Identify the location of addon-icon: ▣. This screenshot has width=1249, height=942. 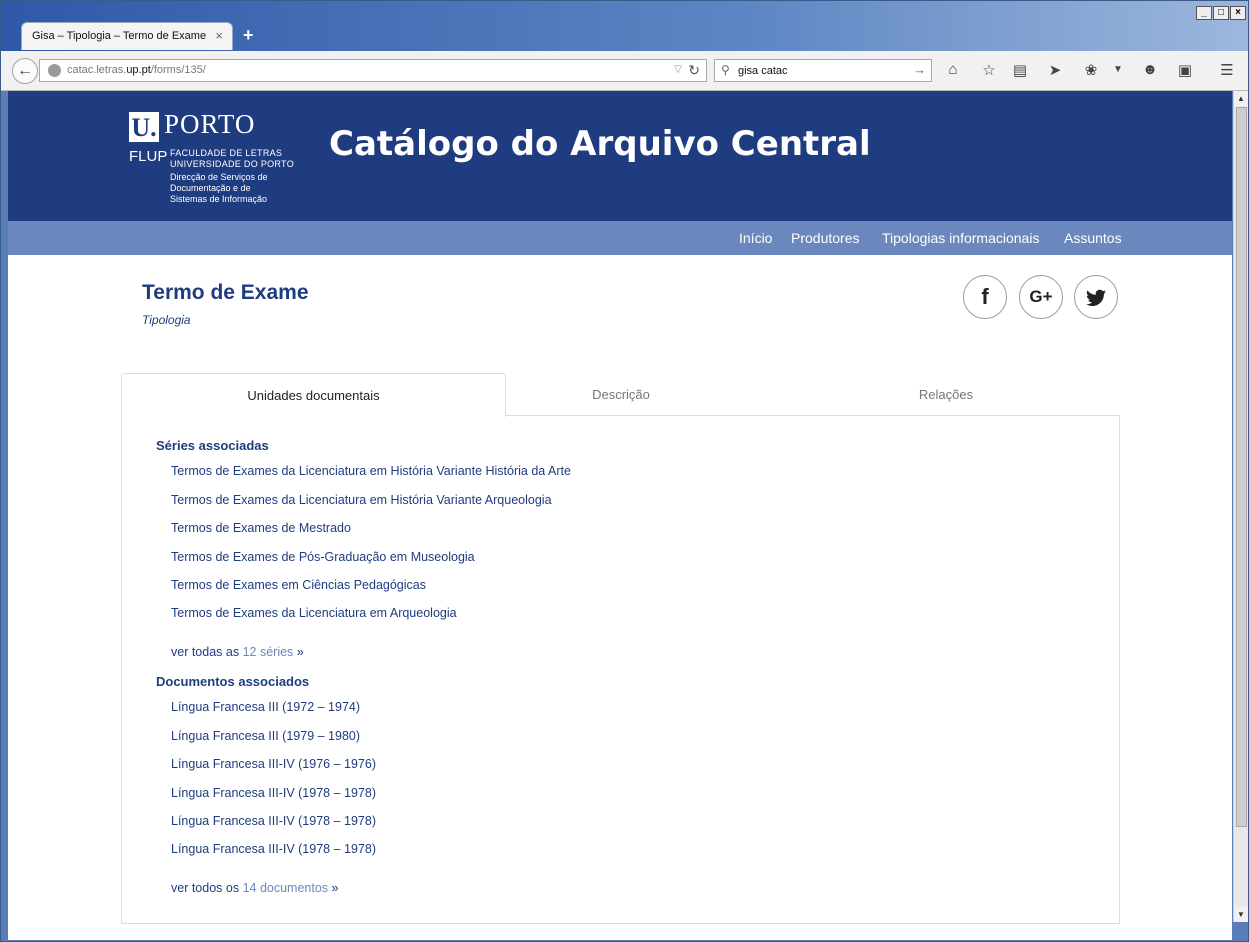
(1185, 70).